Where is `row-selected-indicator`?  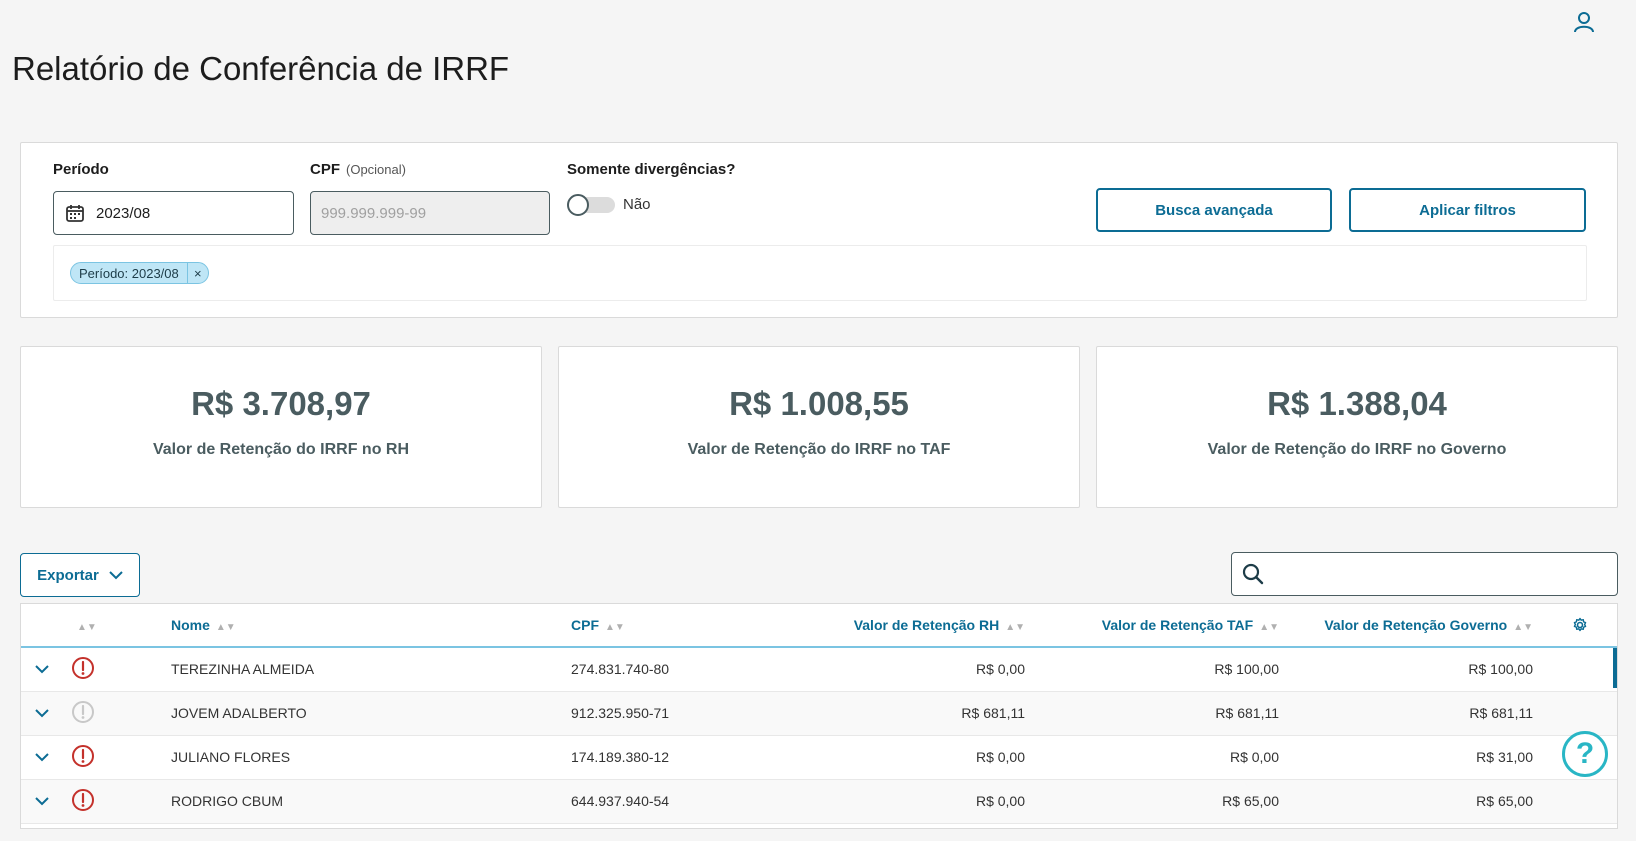 row-selected-indicator is located at coordinates (1615, 668).